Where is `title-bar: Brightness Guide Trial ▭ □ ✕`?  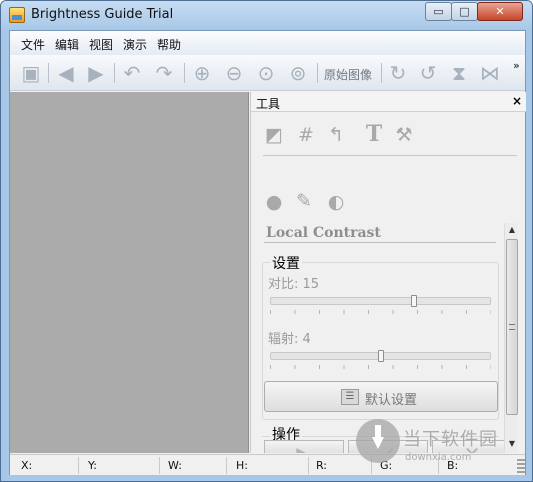 title-bar: Brightness Guide Trial ▭ □ ✕ is located at coordinates (266, 15).